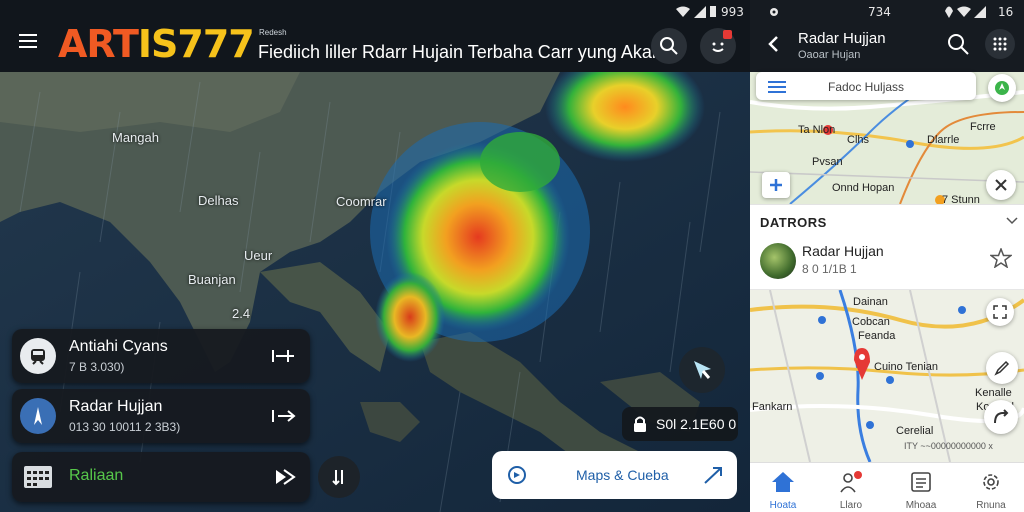 This screenshot has height=512, width=1024. Describe the element at coordinates (829, 55) in the screenshot. I see `phone-subtitle: Oaoar Hujan` at that location.